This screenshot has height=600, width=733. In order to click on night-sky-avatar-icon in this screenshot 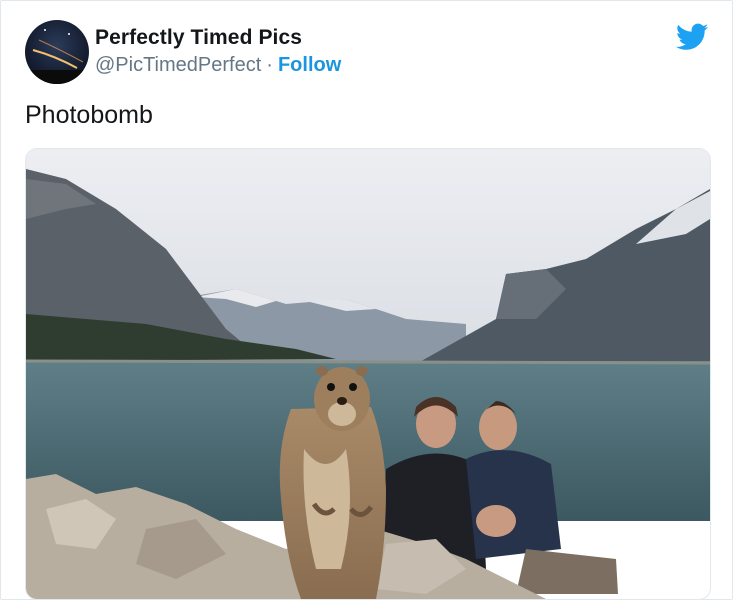, I will do `click(57, 52)`.